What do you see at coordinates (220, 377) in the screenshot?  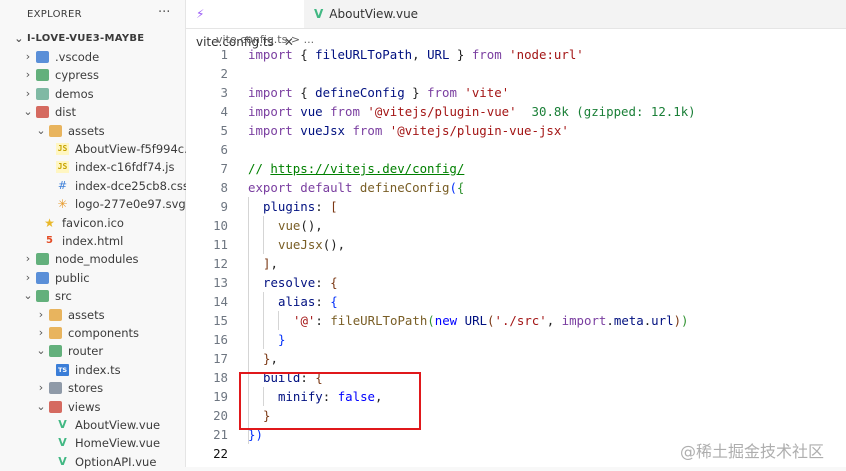 I see `line-number: 18` at bounding box center [220, 377].